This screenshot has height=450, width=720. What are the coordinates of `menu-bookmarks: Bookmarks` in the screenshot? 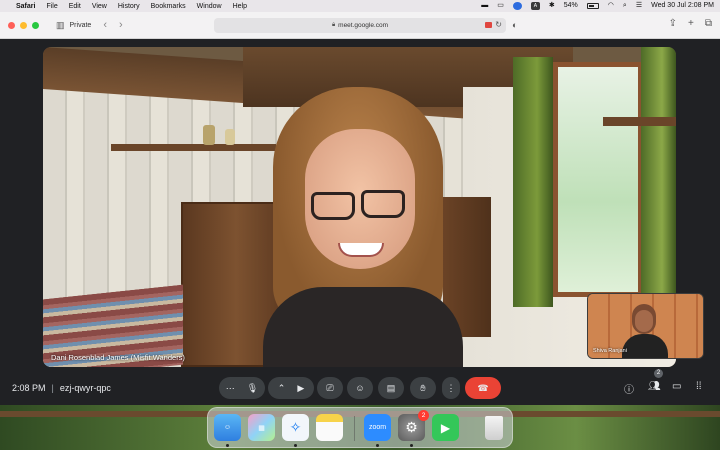 It's located at (168, 6).